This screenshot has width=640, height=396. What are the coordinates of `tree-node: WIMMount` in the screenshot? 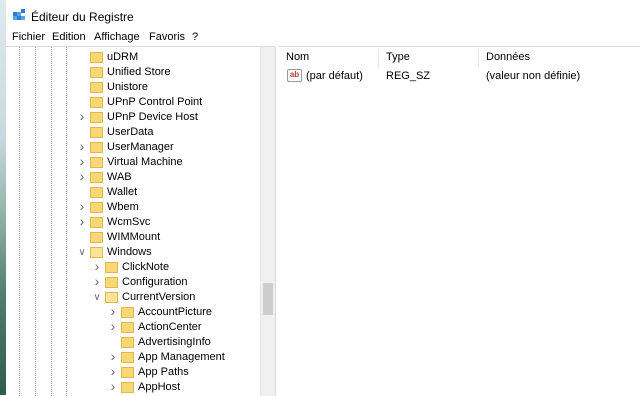 It's located at (133, 237).